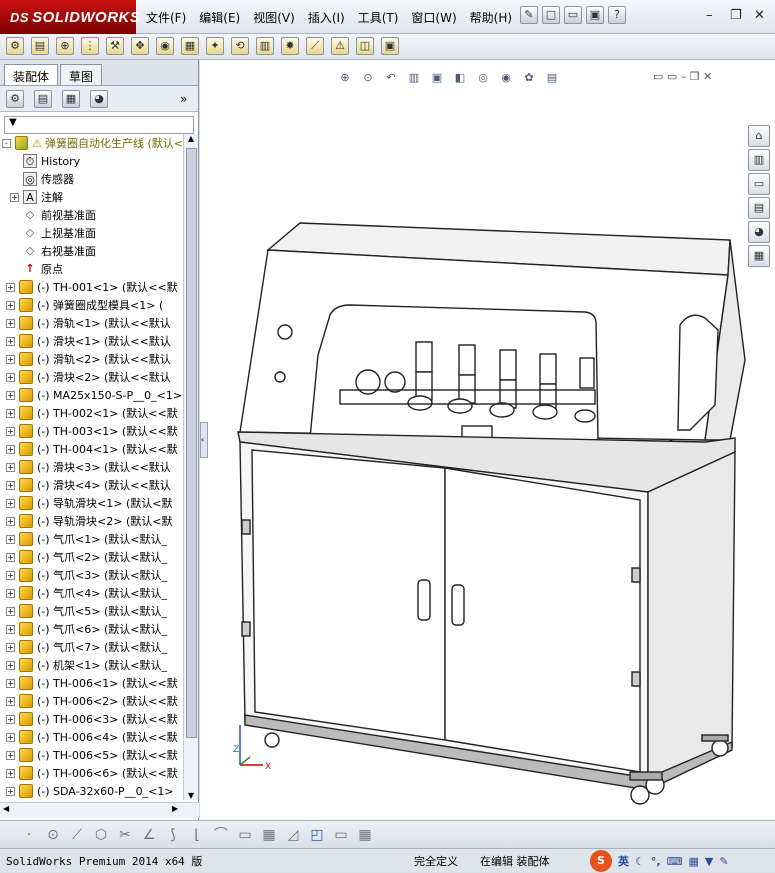 This screenshot has width=775, height=873. What do you see at coordinates (91, 179) in the screenshot?
I see `tree-item: ◎ 传感器` at bounding box center [91, 179].